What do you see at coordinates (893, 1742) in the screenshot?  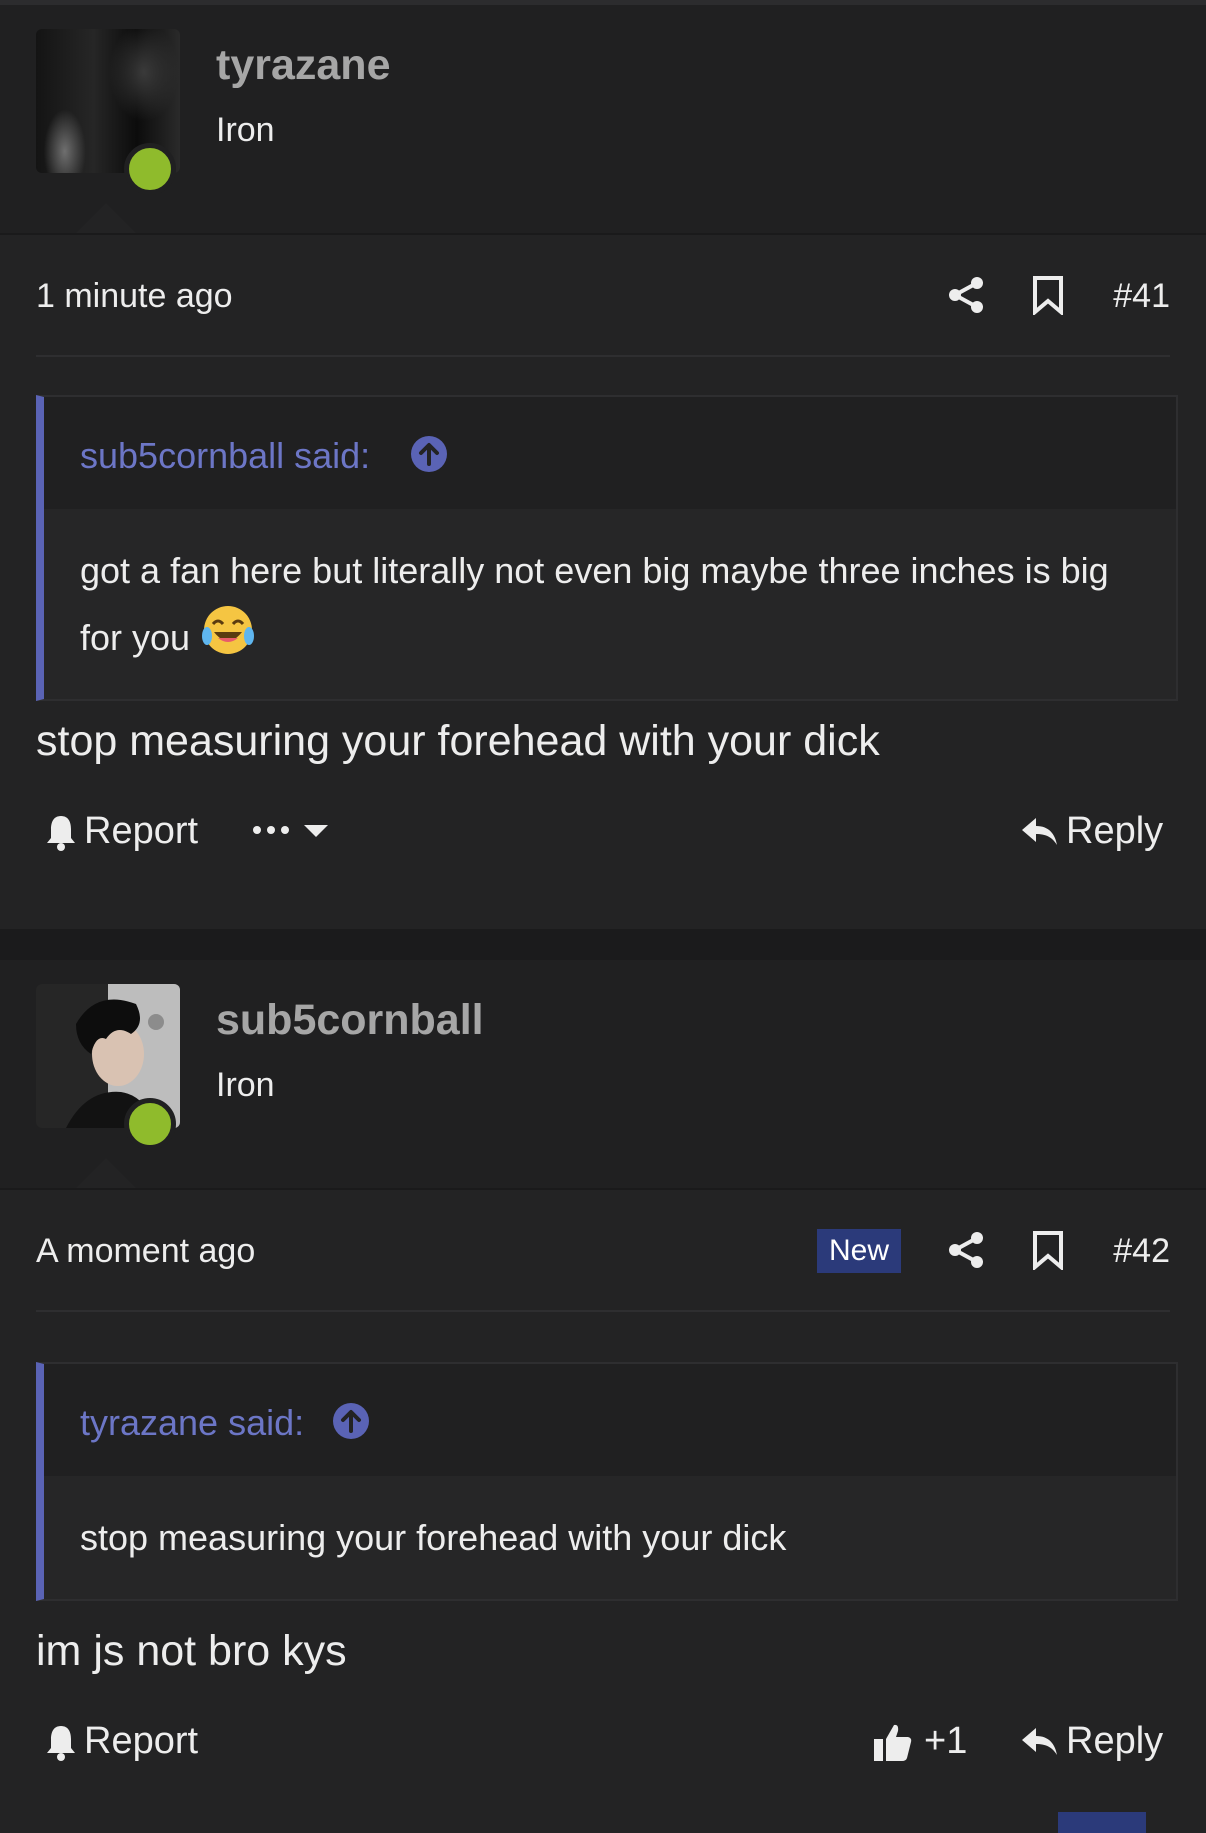 I see `thumbs-up-icon` at bounding box center [893, 1742].